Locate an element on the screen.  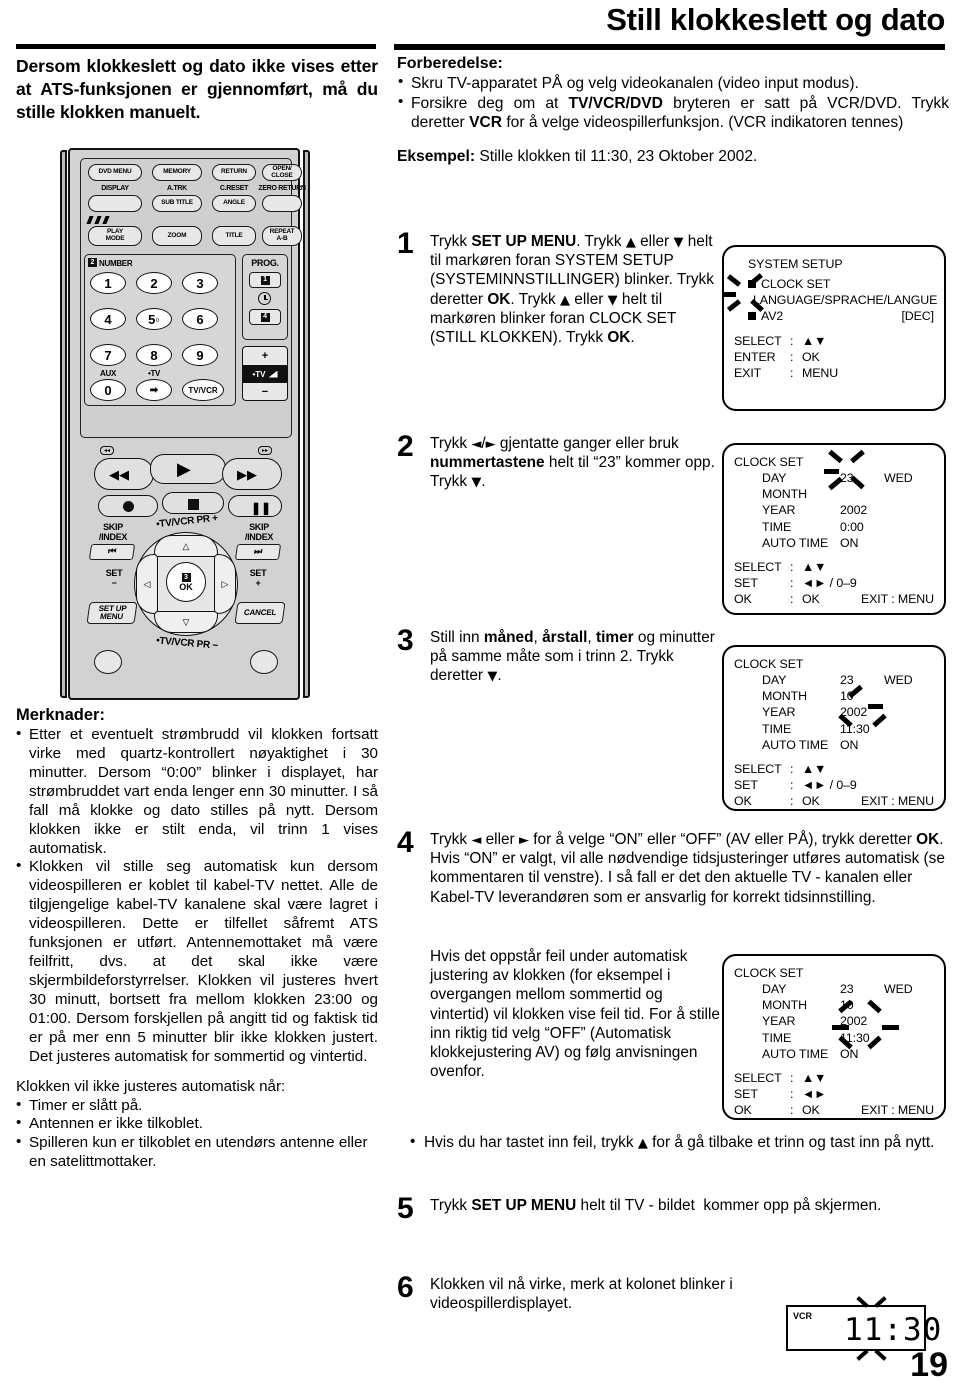
input-source-icon: ➡ is located at coordinates (154, 390).